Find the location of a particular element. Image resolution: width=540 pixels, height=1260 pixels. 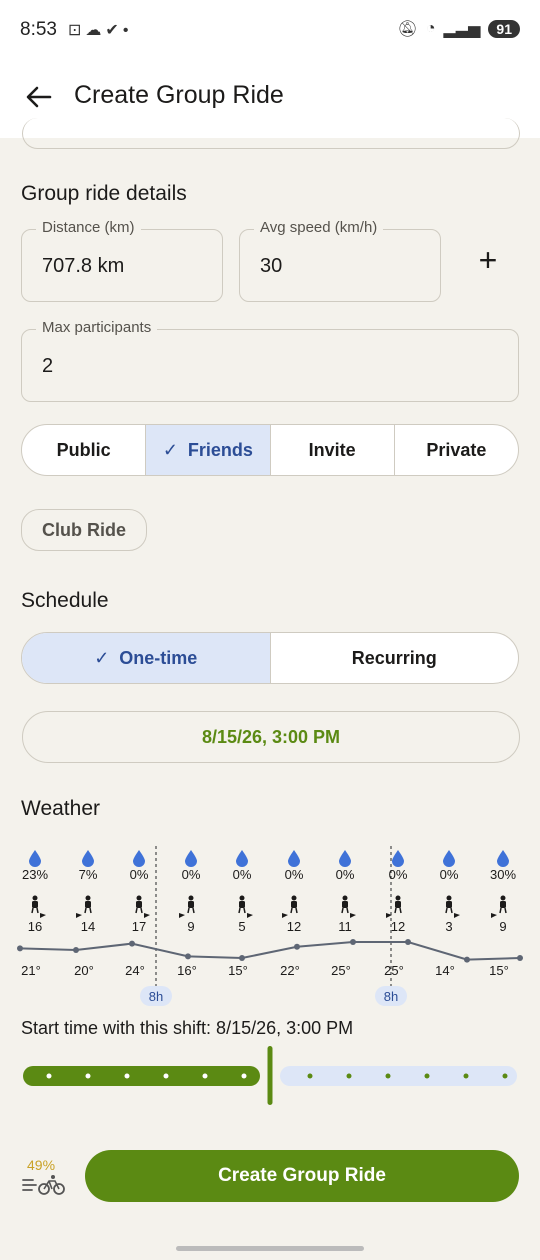

mute-icon: 🔕︎ is located at coordinates (407, 29).